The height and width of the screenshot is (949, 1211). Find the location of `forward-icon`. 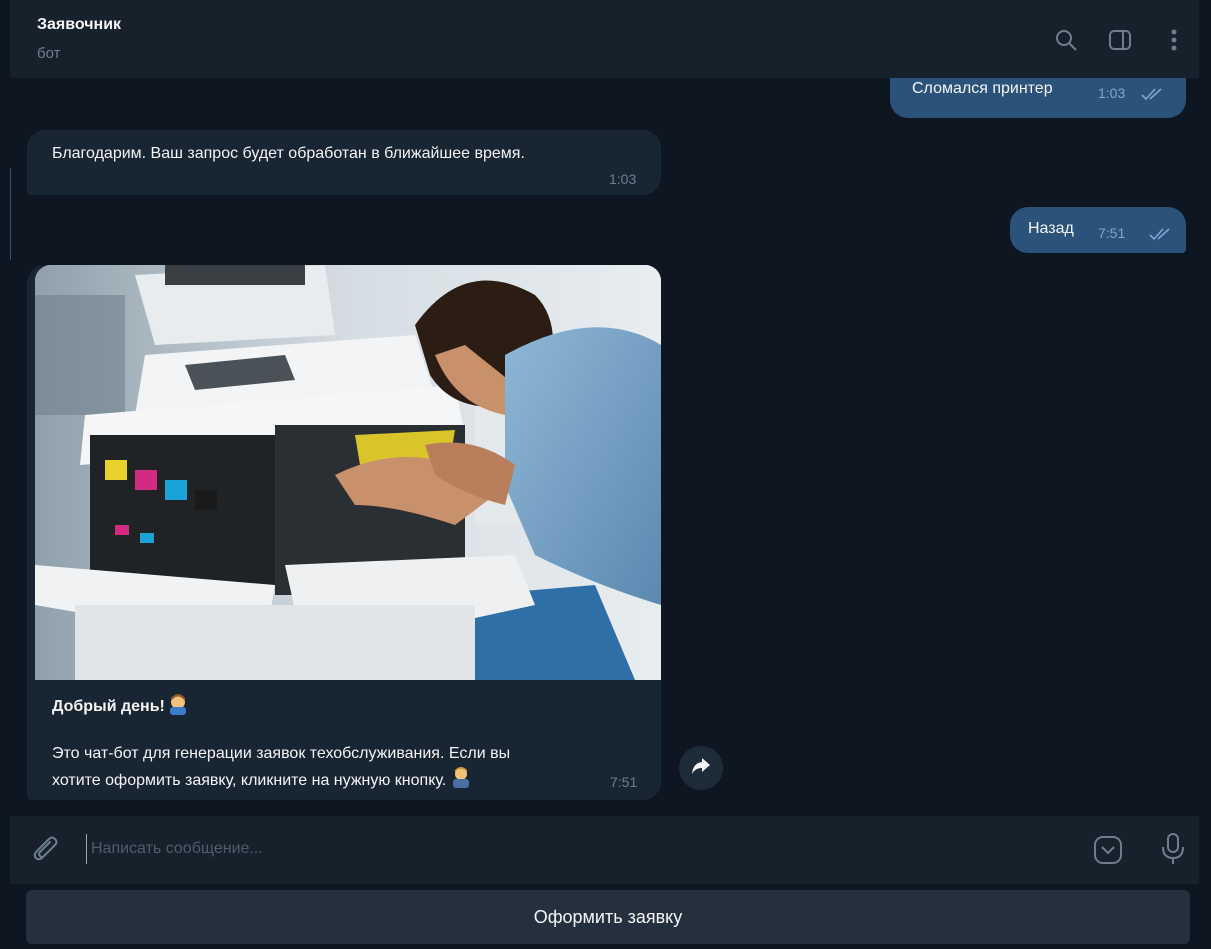

forward-icon is located at coordinates (701, 768).